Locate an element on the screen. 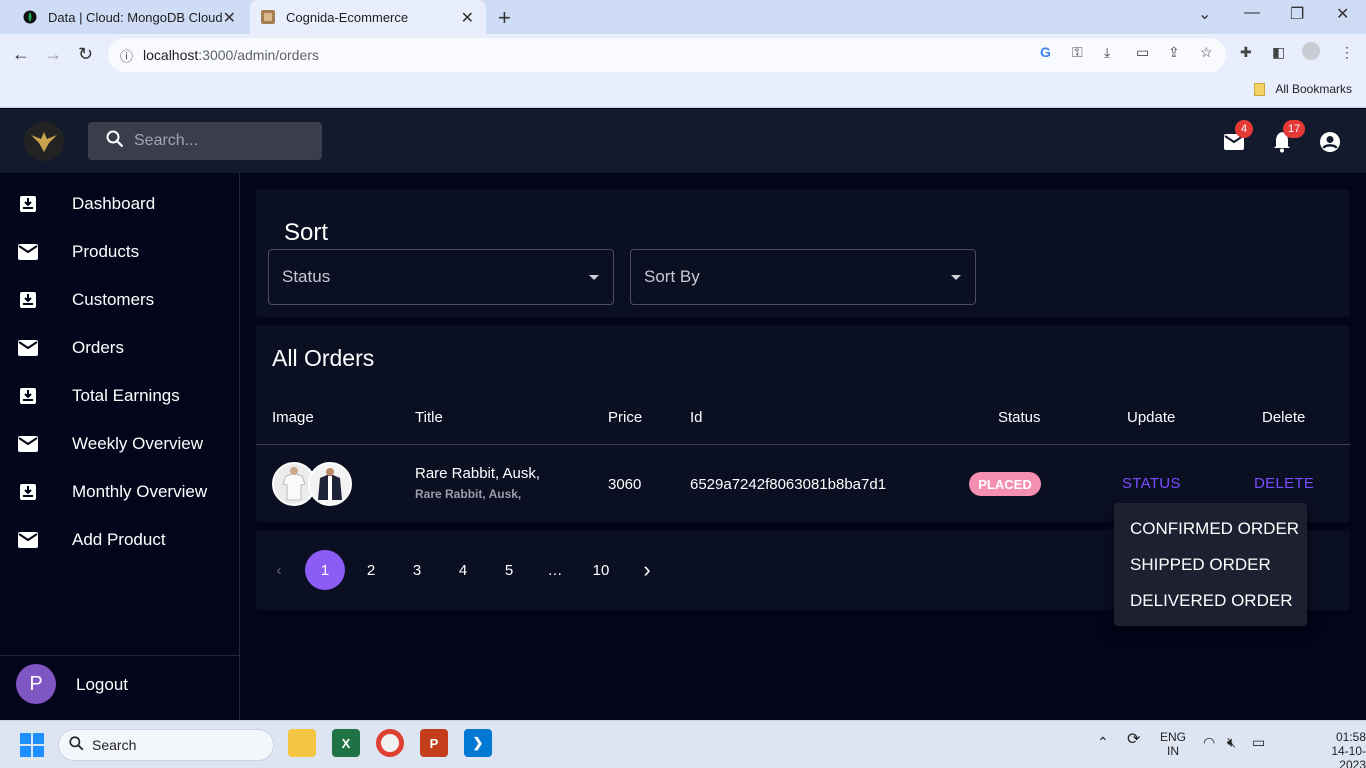 The image size is (1366, 768). product-thumbnail is located at coordinates (330, 484).